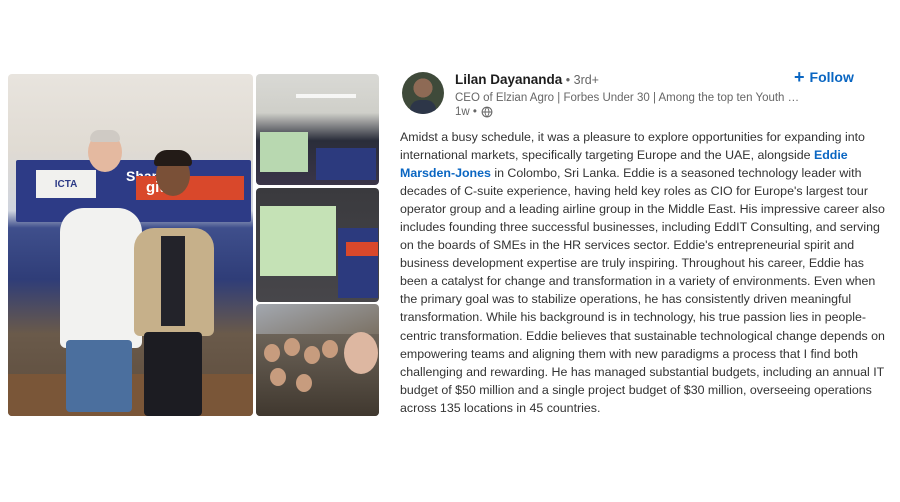 The width and height of the screenshot is (900, 502). I want to click on icta-logo: ICTA, so click(66, 184).